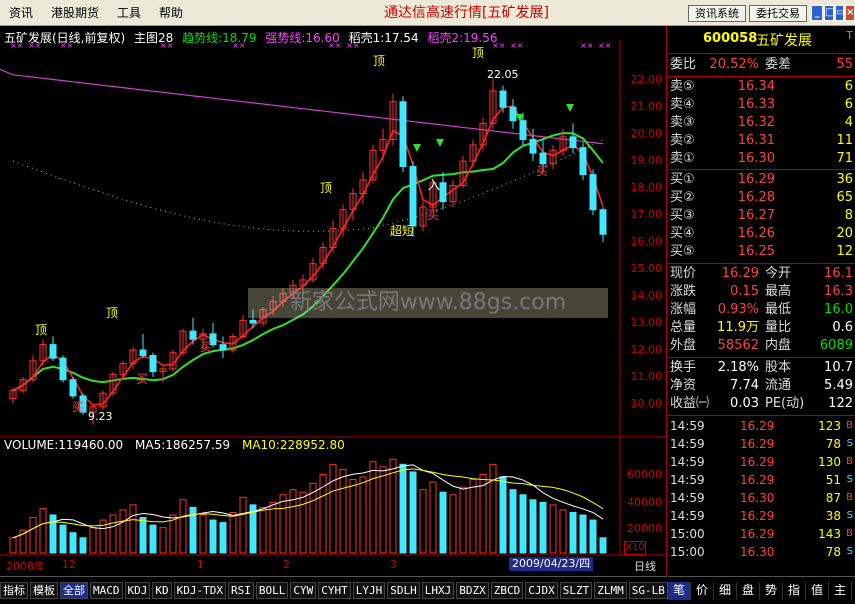 This screenshot has width=855, height=604. I want to click on tab-模板: 模板, so click(44, 590).